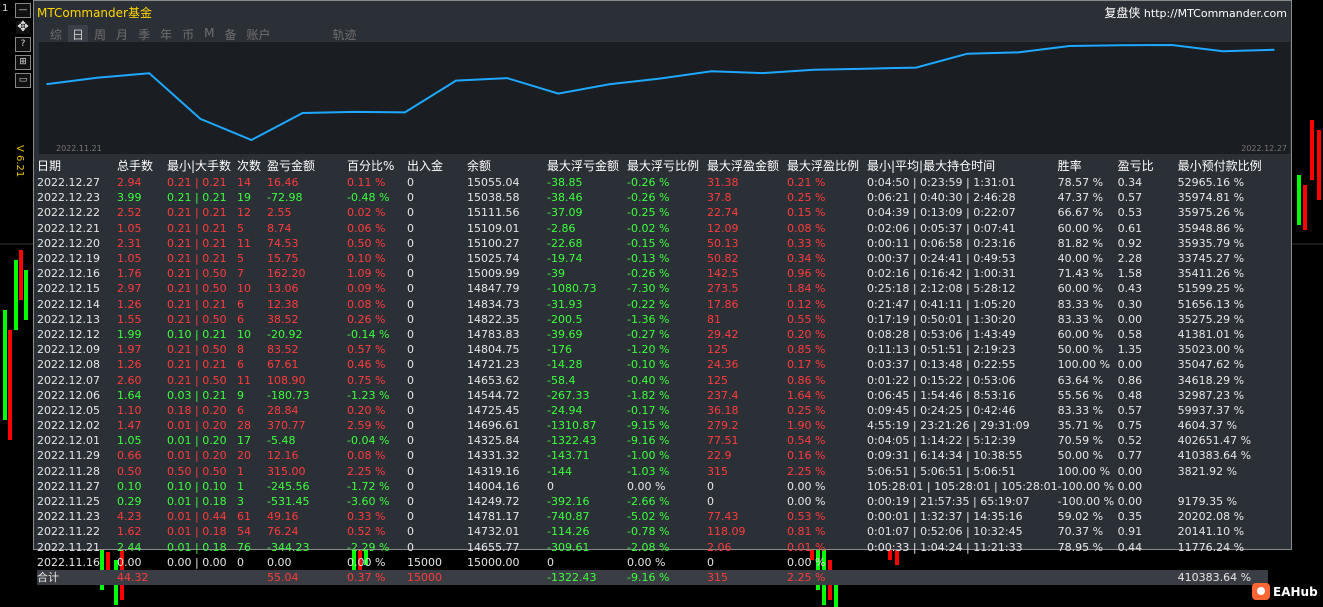 This screenshot has height=607, width=1323. Describe the element at coordinates (68, 304) in the screenshot. I see `table-cell: 2022.12.14` at that location.